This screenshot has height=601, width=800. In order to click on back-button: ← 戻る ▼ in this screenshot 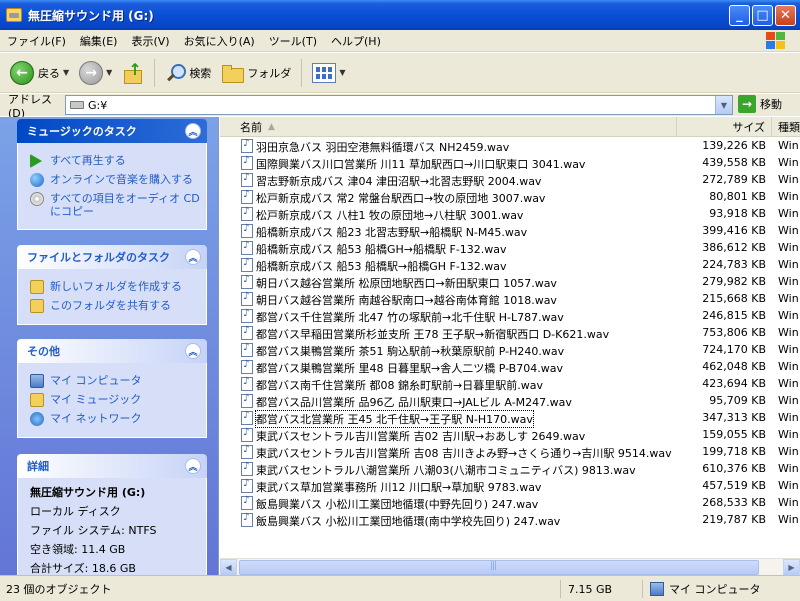, I will do `click(39, 72)`.